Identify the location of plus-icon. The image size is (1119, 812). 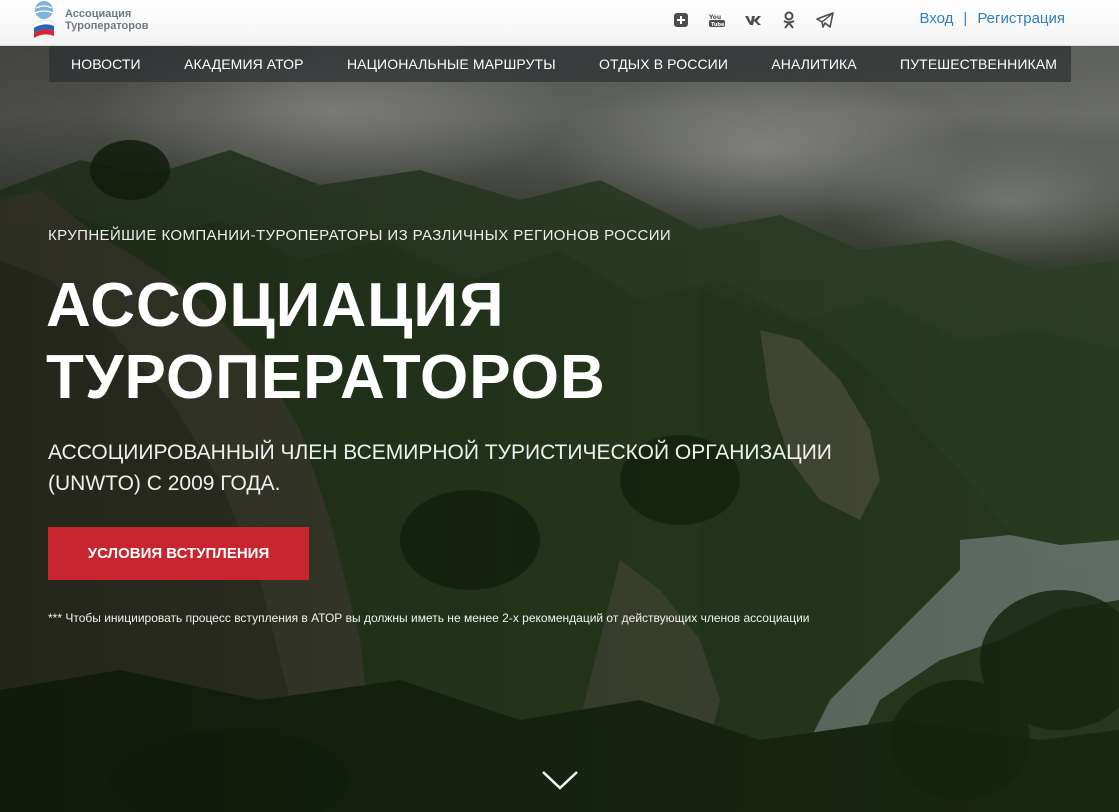
(681, 20).